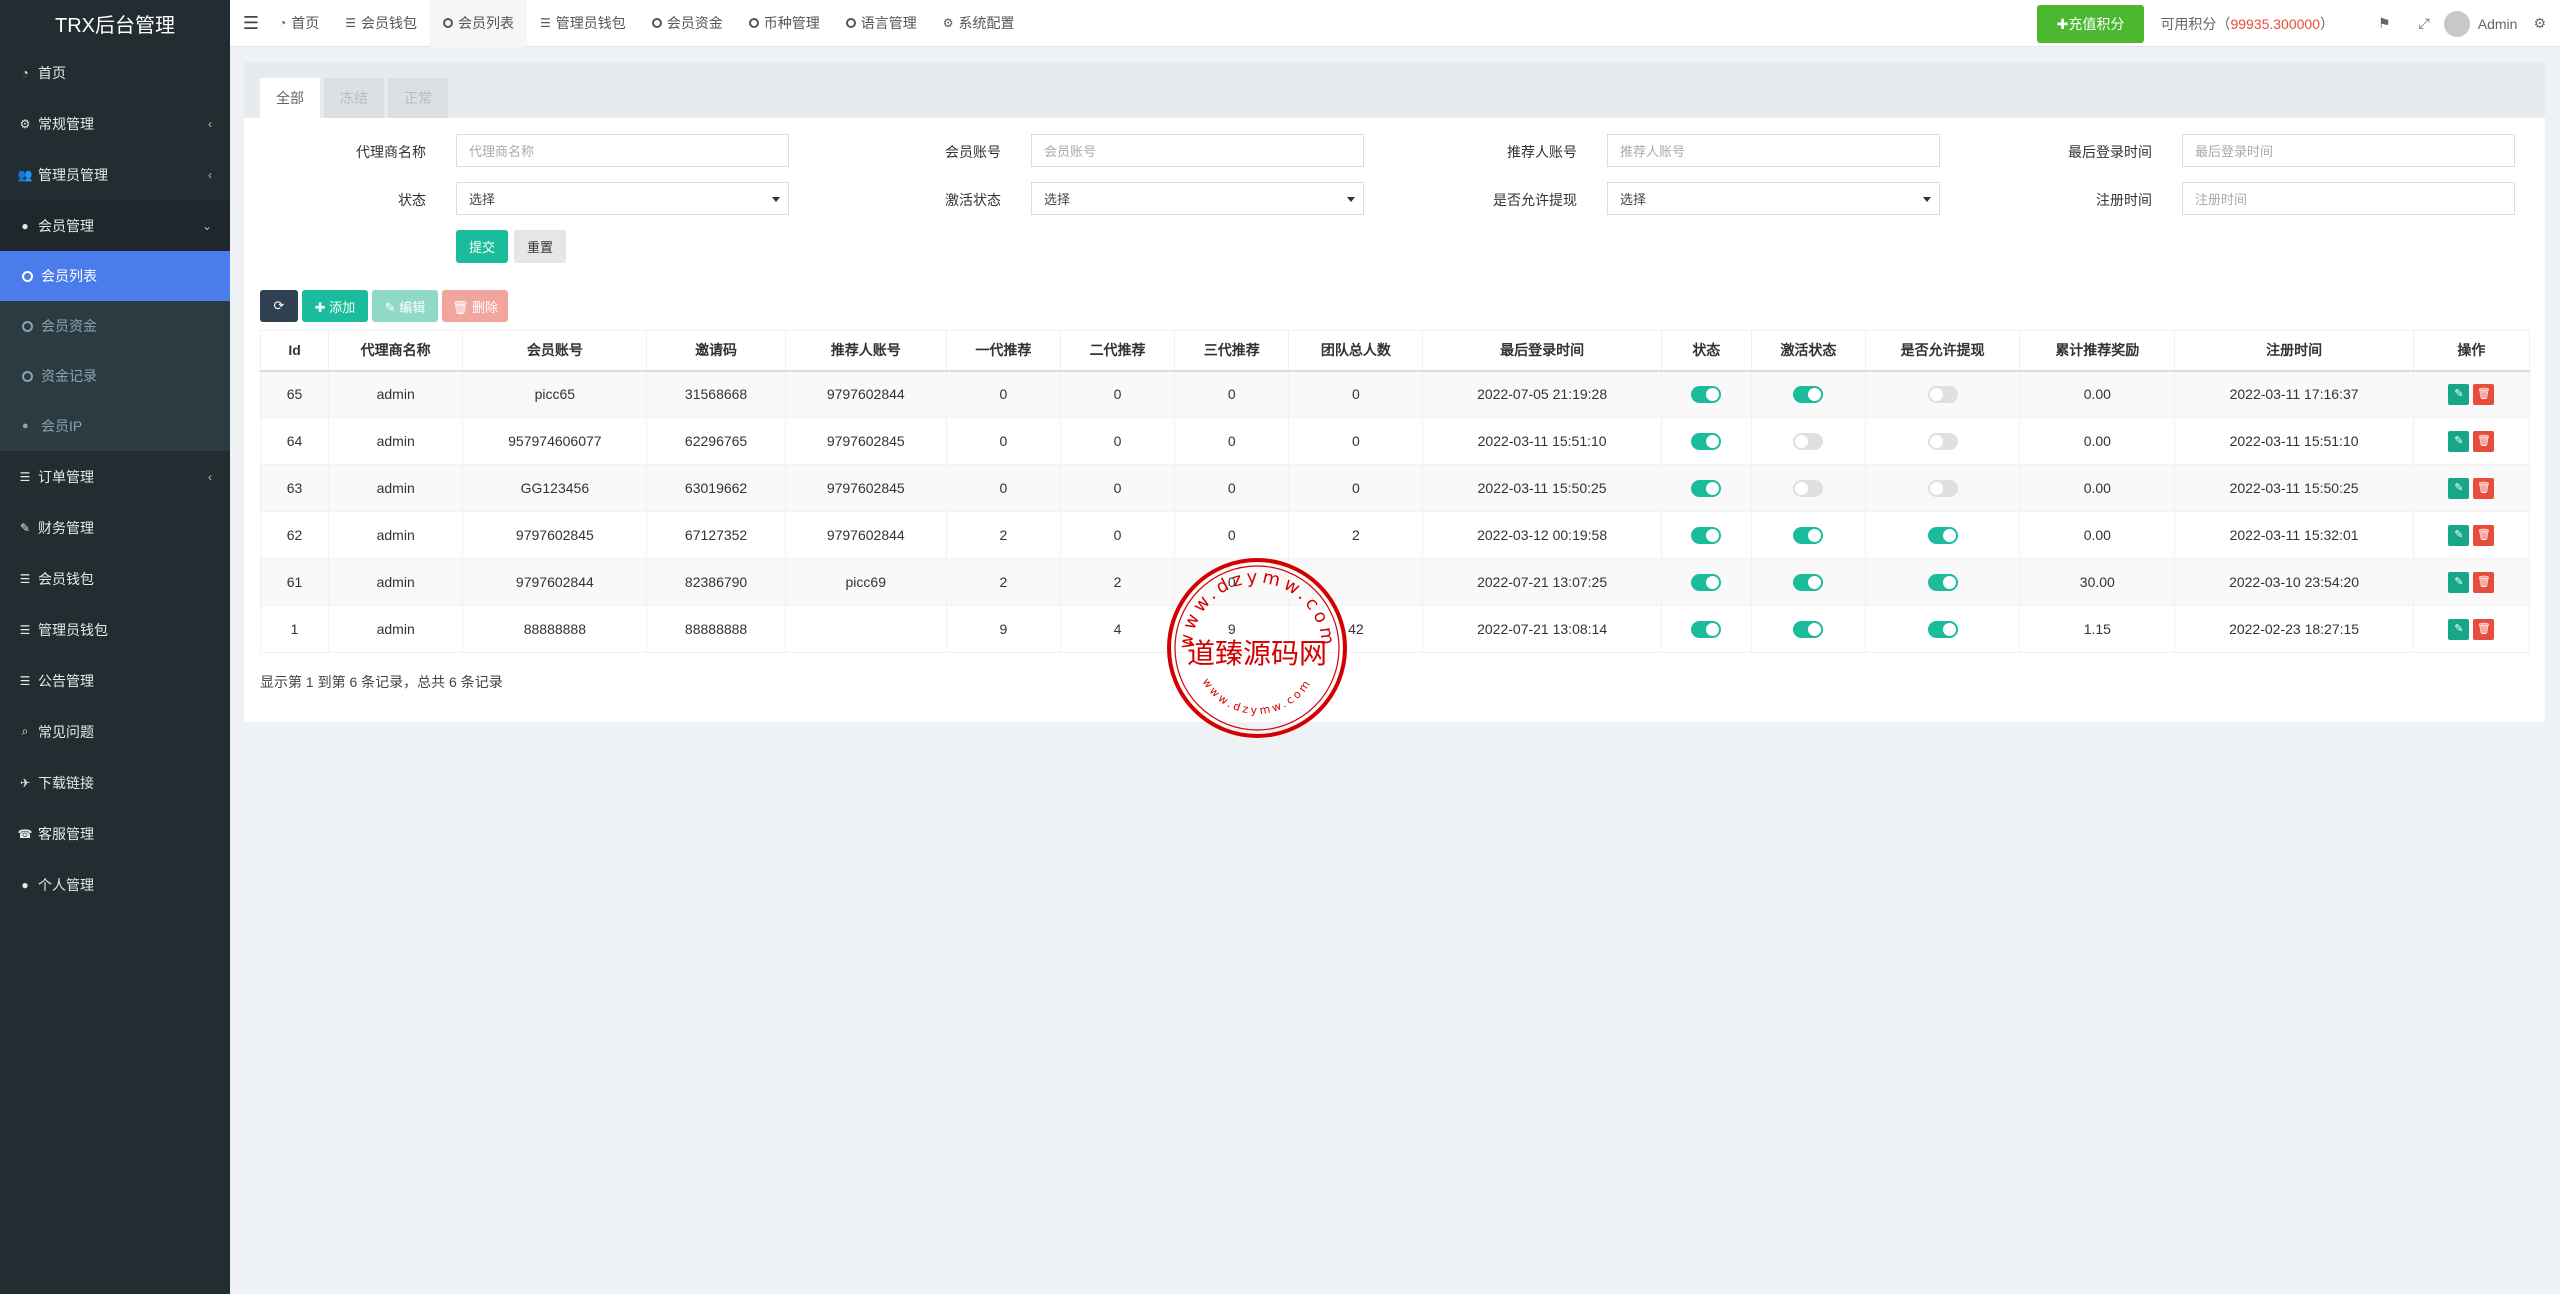 Image resolution: width=2560 pixels, height=1294 pixels. Describe the element at coordinates (475, 306) in the screenshot. I see `delete-button: 🗑 删除` at that location.